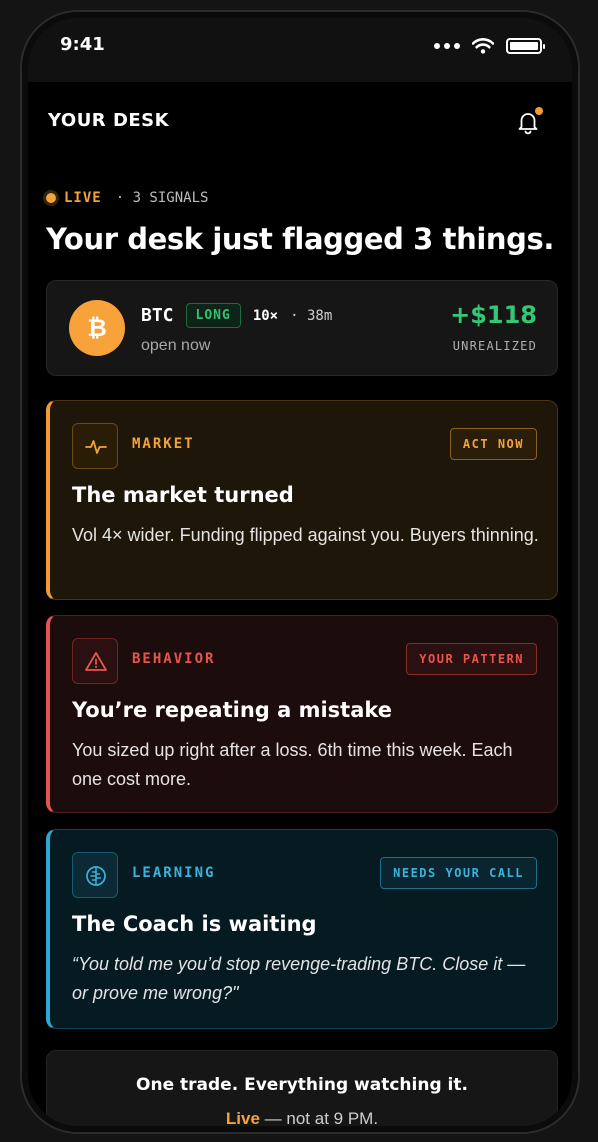  What do you see at coordinates (213, 315) in the screenshot?
I see `side-badge: LONG` at bounding box center [213, 315].